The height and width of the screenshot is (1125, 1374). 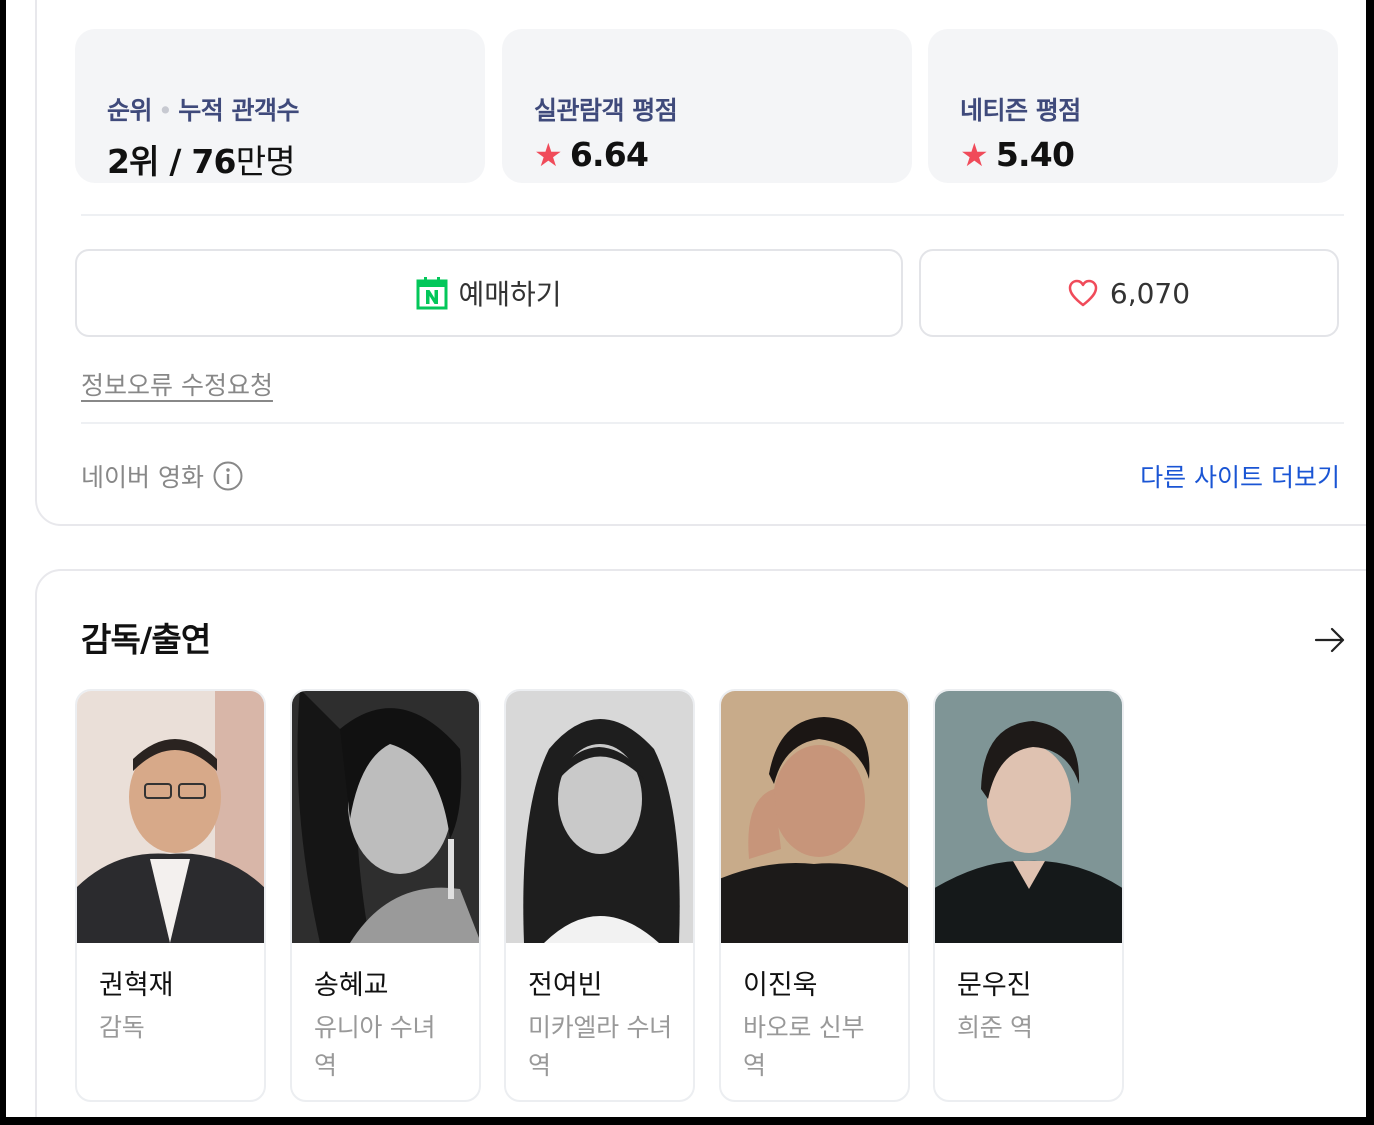 I want to click on booking-label: 예매하기, so click(x=510, y=294).